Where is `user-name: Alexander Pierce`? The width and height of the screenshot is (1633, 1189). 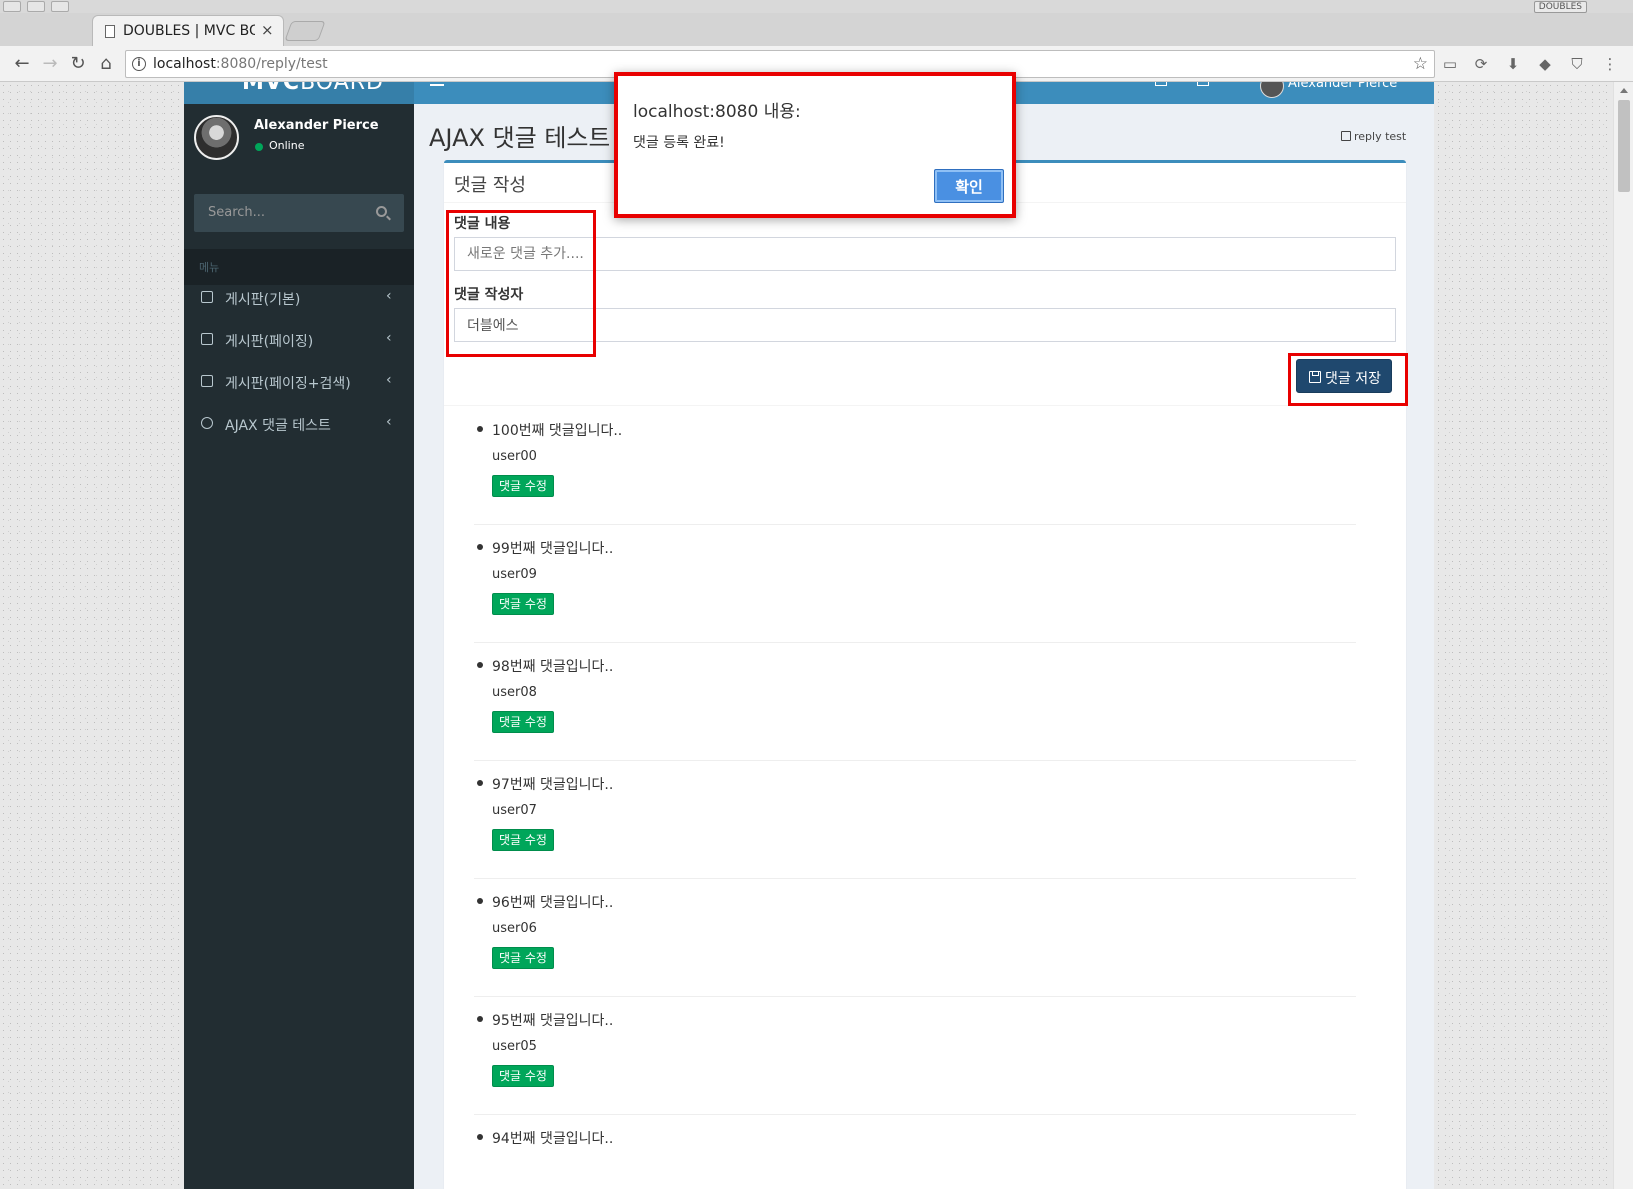 user-name: Alexander Pierce is located at coordinates (316, 125).